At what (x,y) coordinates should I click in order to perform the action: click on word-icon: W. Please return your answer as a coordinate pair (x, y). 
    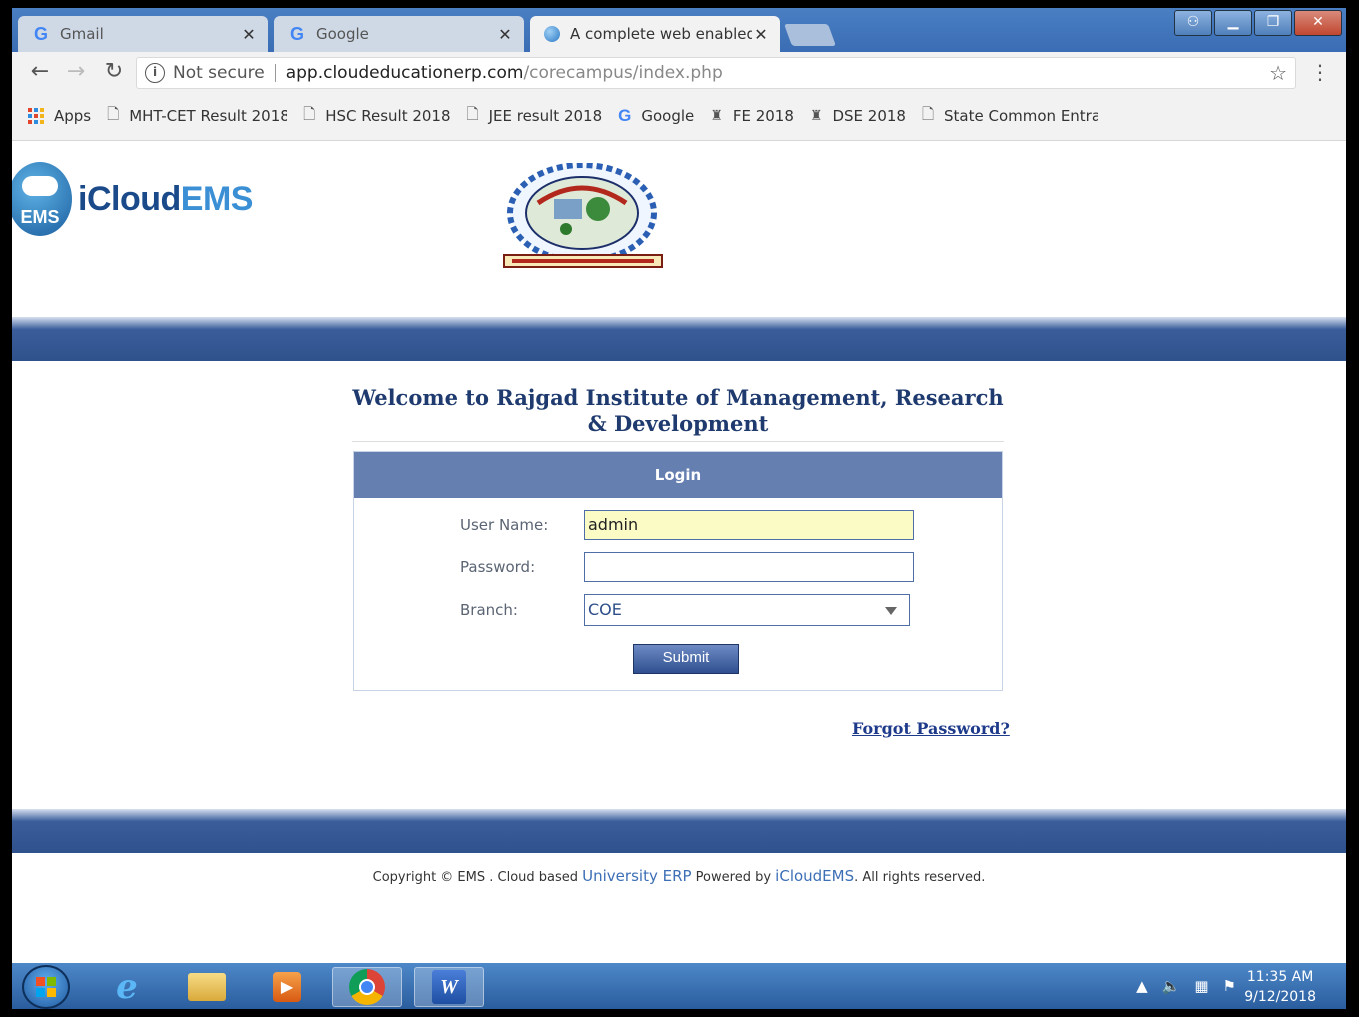
    Looking at the image, I should click on (449, 987).